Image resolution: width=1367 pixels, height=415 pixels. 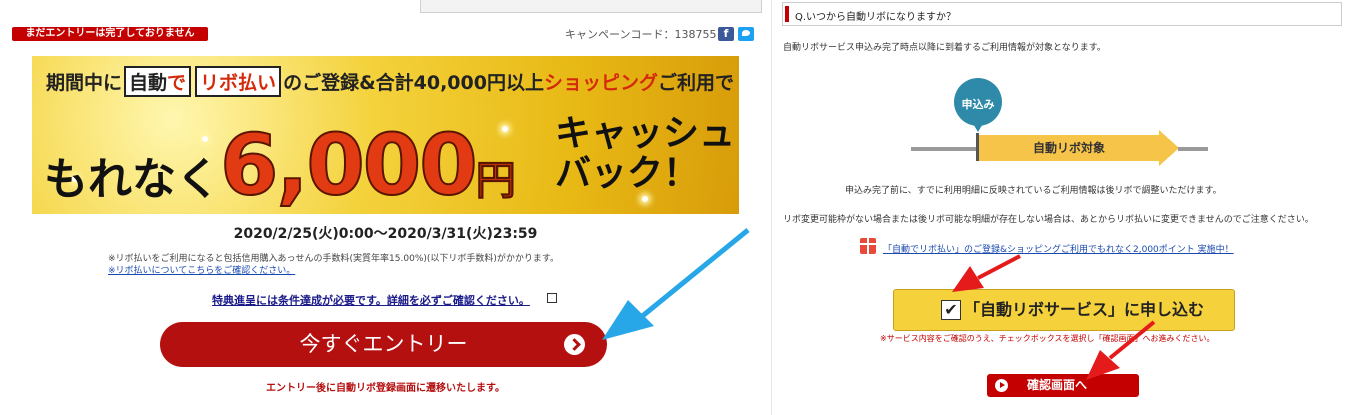 What do you see at coordinates (879, 304) in the screenshot?
I see `annotation-arrows` at bounding box center [879, 304].